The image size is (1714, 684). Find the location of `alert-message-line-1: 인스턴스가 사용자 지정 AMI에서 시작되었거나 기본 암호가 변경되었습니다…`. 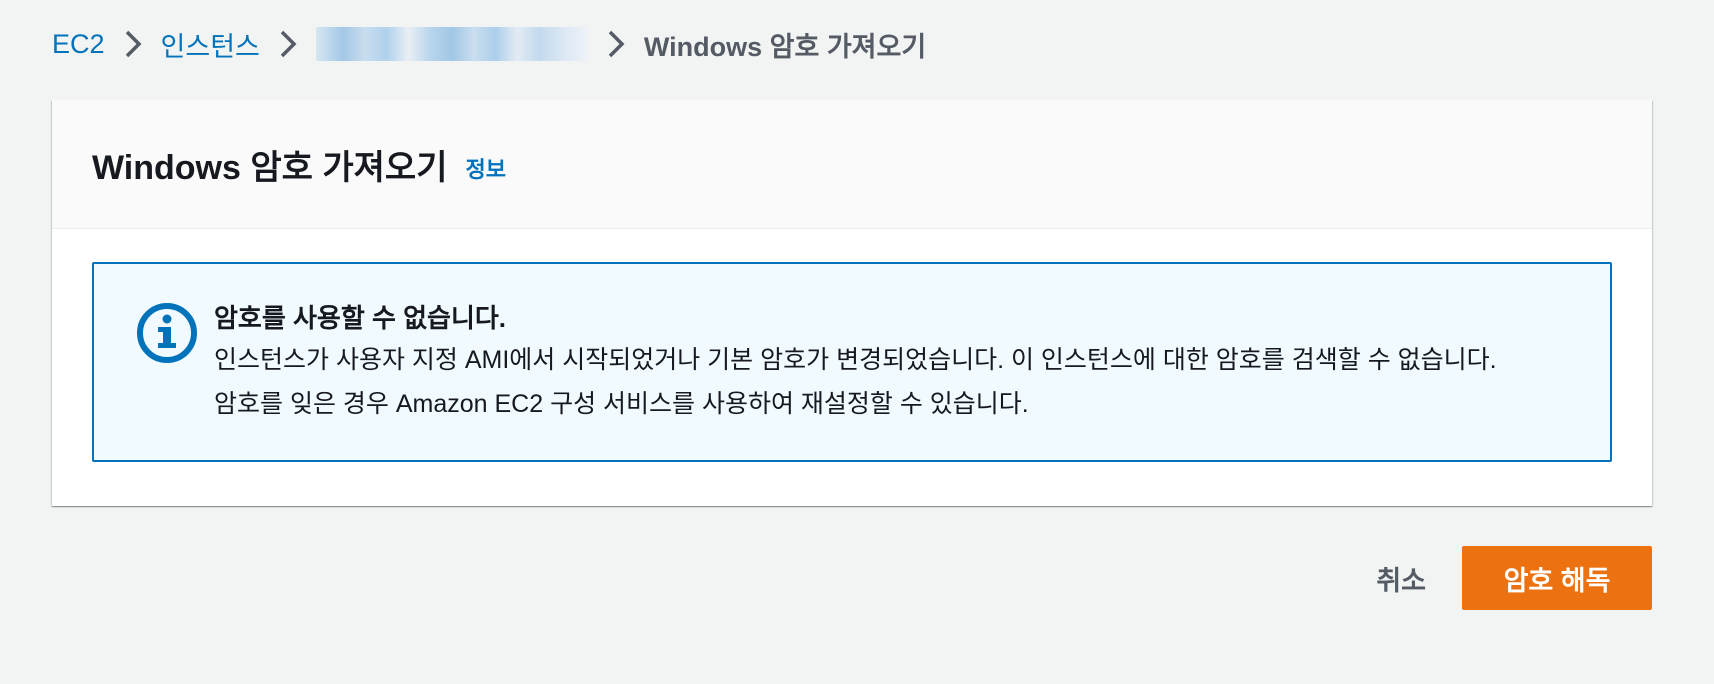

alert-message-line-1: 인스턴스가 사용자 지정 AMI에서 시작되었거나 기본 암호가 변경되었습니다… is located at coordinates (855, 360).